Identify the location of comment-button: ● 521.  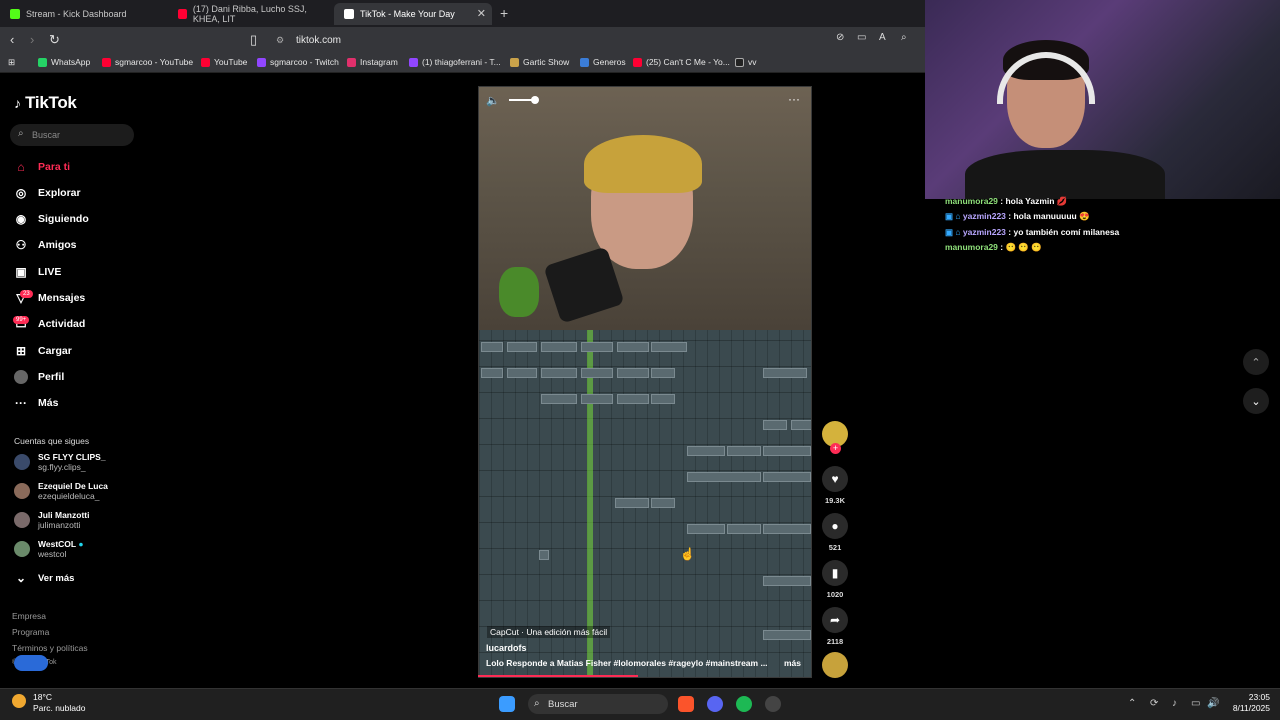
(835, 532).